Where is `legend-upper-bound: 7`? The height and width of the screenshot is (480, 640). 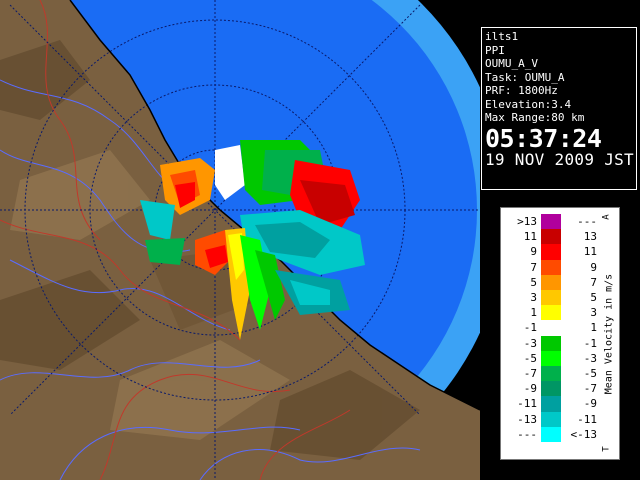
legend-upper-bound: 7 is located at coordinates (593, 282).